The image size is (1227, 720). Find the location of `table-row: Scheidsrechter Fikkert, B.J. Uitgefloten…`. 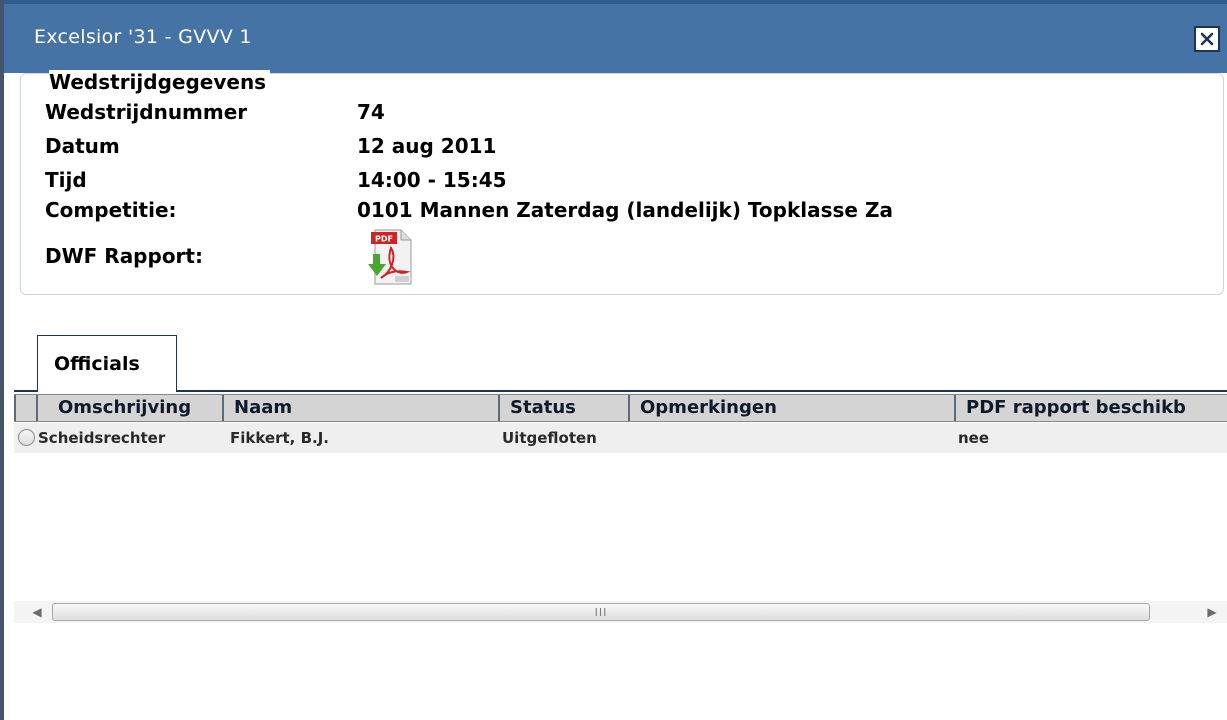

table-row: Scheidsrechter Fikkert, B.J. Uitgefloten… is located at coordinates (620, 438).